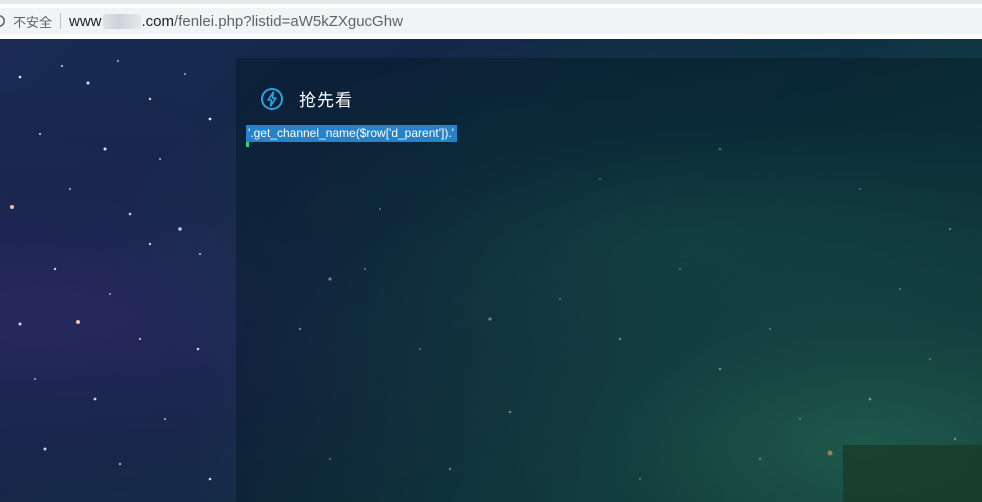 The image size is (982, 502). What do you see at coordinates (288, 21) in the screenshot?
I see `url-path: /fenlei.php?listid=aW5kZXgucGhw` at bounding box center [288, 21].